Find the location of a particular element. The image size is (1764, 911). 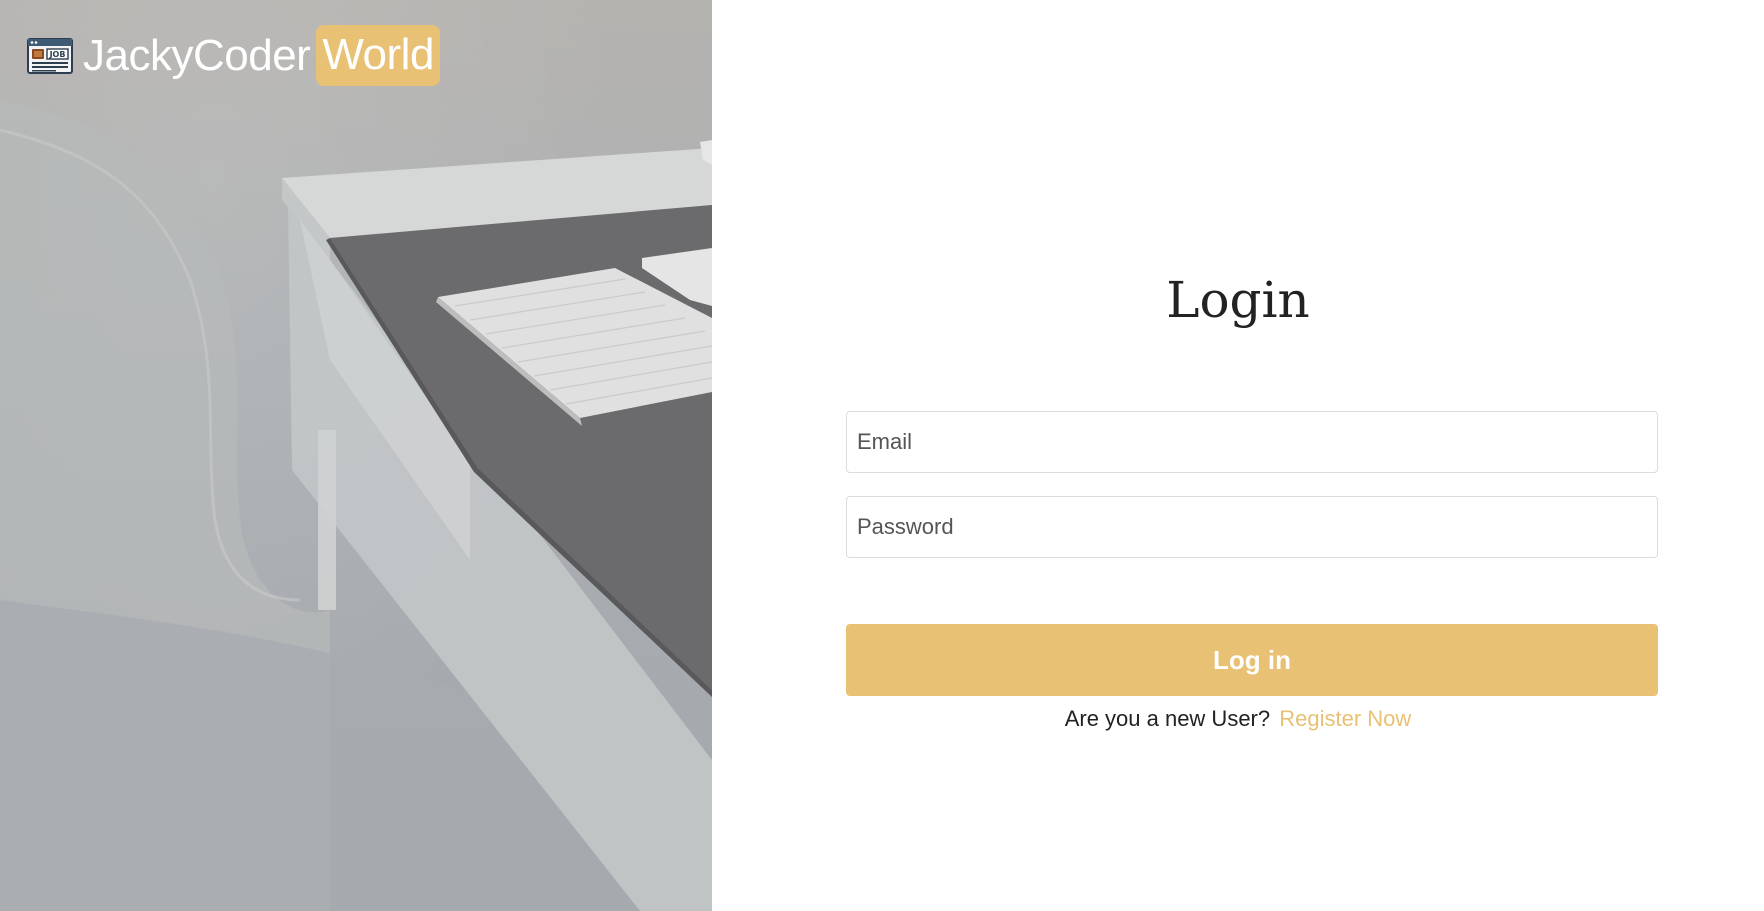

register-prompt: Are you a new User? is located at coordinates (1167, 718).